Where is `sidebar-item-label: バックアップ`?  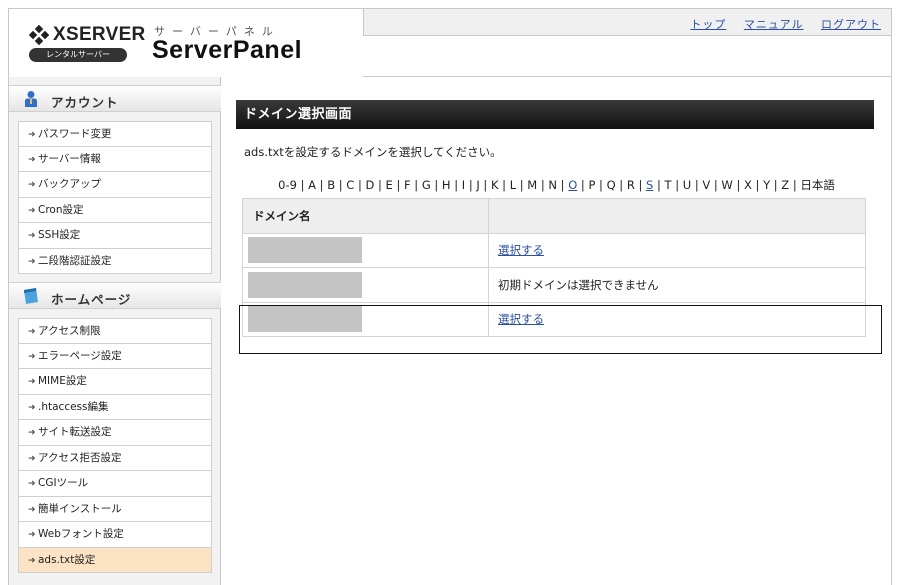 sidebar-item-label: バックアップ is located at coordinates (69, 184).